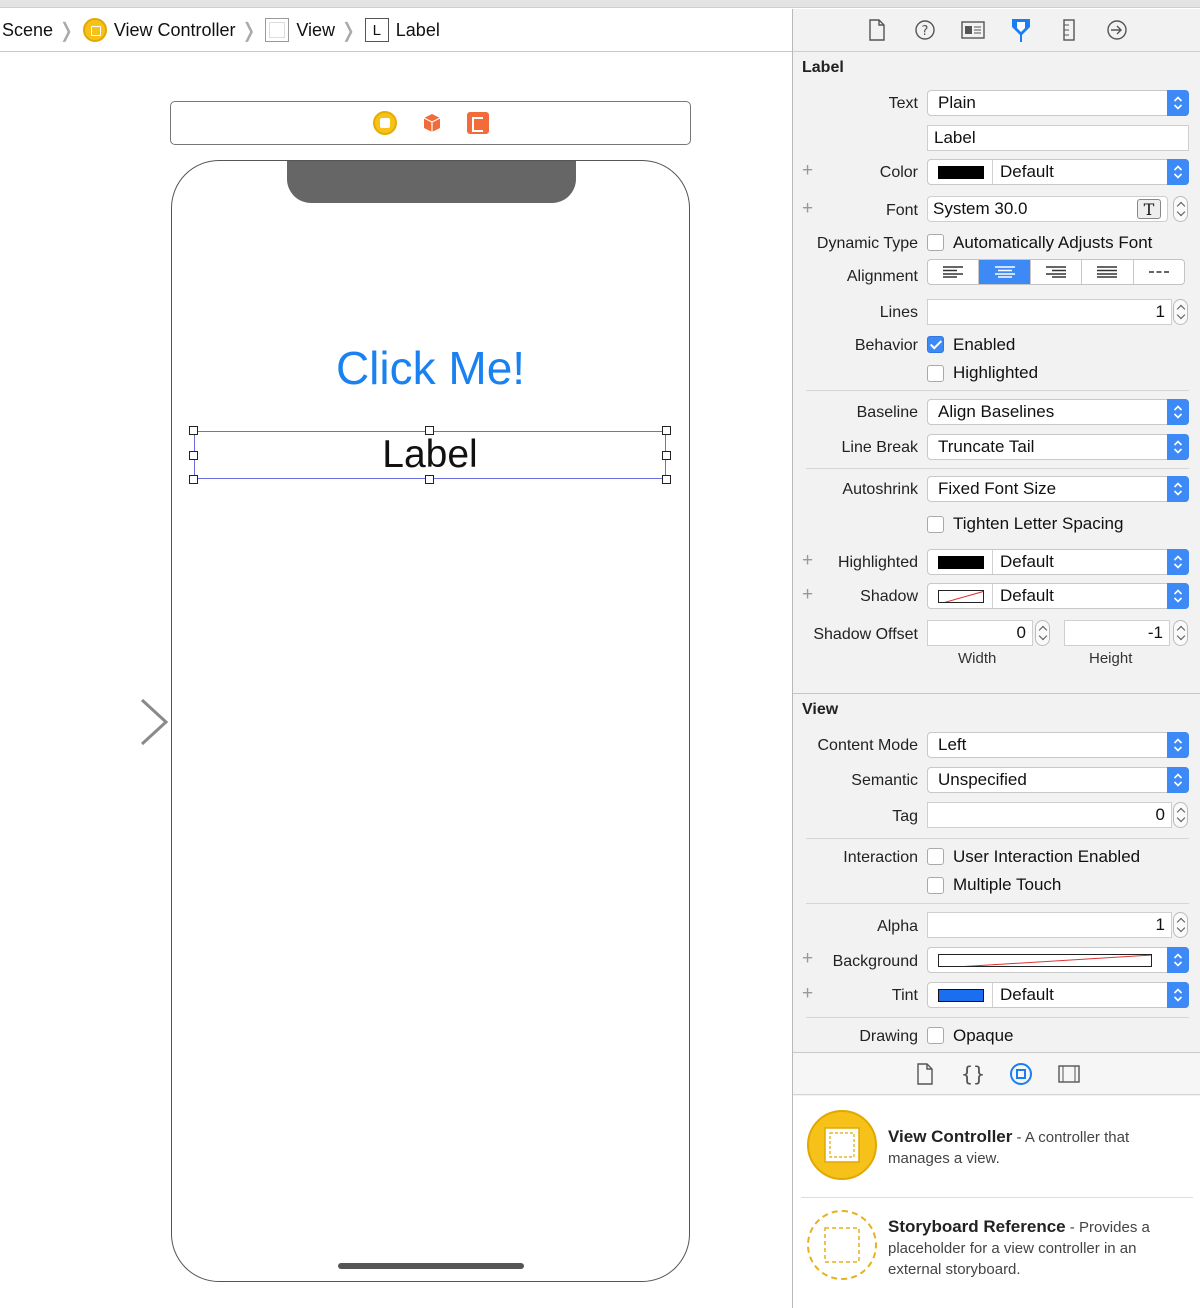  What do you see at coordinates (1047, 856) in the screenshot?
I see `user-interaction-label: User Interaction Enabled` at bounding box center [1047, 856].